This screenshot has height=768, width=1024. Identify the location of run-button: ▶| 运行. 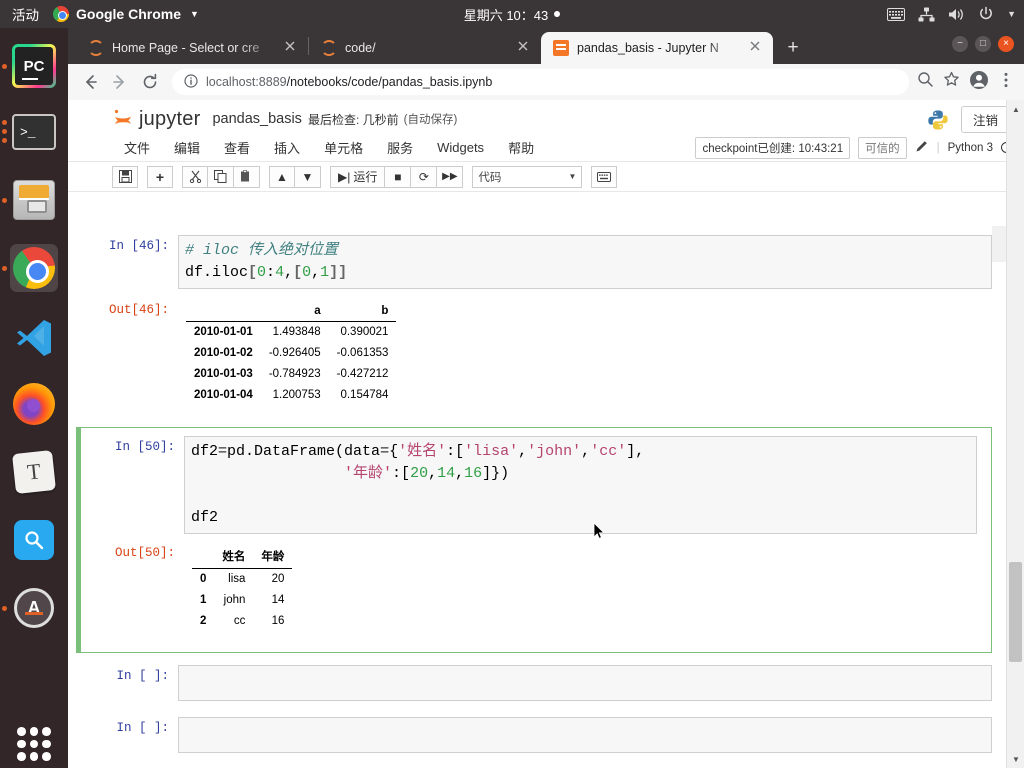
(358, 176).